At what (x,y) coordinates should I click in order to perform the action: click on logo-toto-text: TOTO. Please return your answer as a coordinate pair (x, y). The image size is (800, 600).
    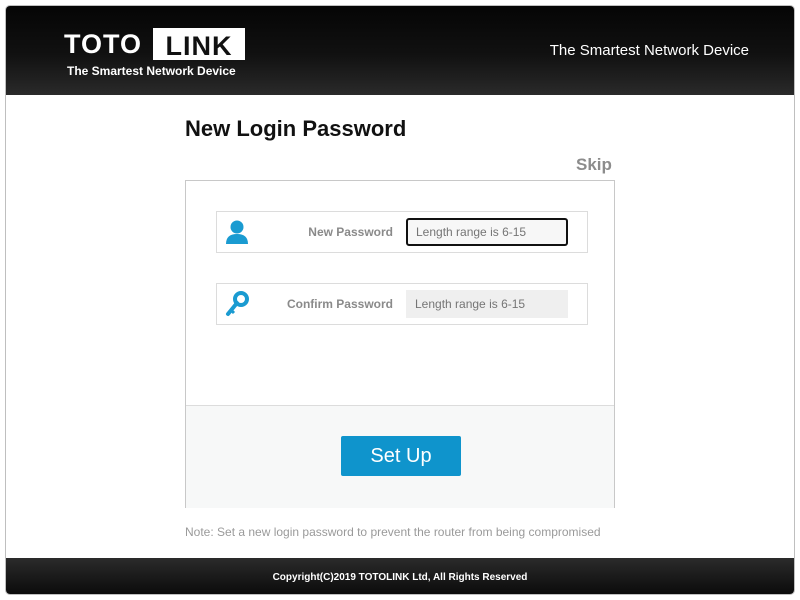
    Looking at the image, I should click on (102, 44).